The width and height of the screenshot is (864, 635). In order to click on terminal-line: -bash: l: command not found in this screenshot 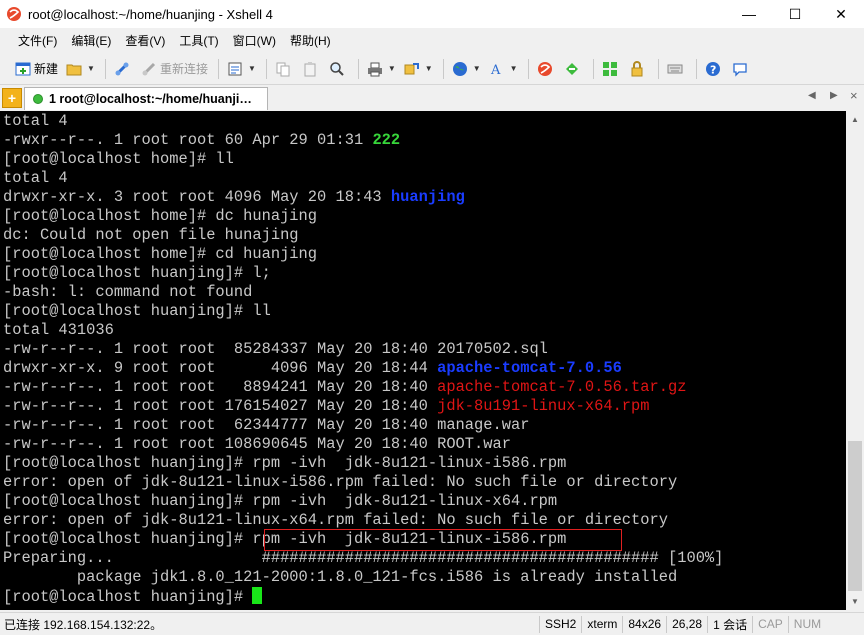, I will do `click(424, 292)`.